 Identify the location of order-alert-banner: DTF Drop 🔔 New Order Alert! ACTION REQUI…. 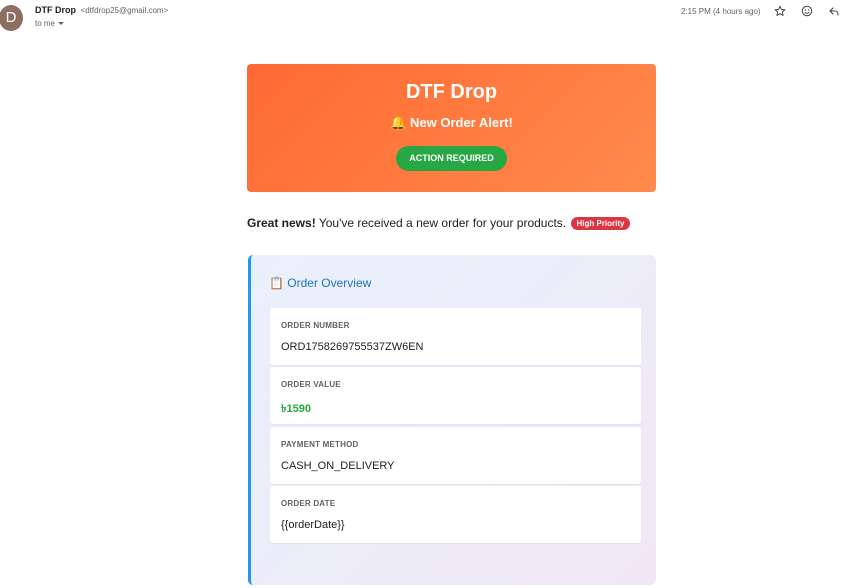
(451, 128).